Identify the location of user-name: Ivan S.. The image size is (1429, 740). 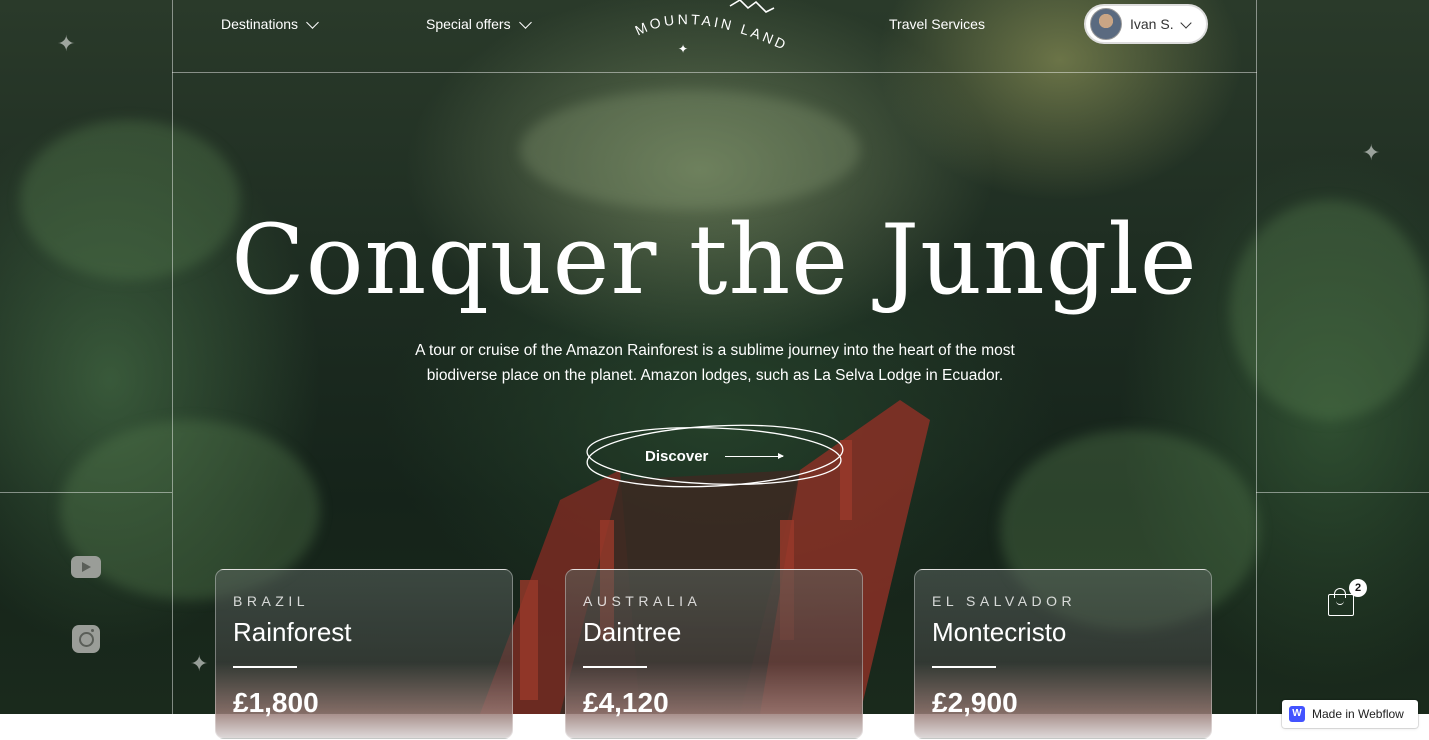
(1152, 24).